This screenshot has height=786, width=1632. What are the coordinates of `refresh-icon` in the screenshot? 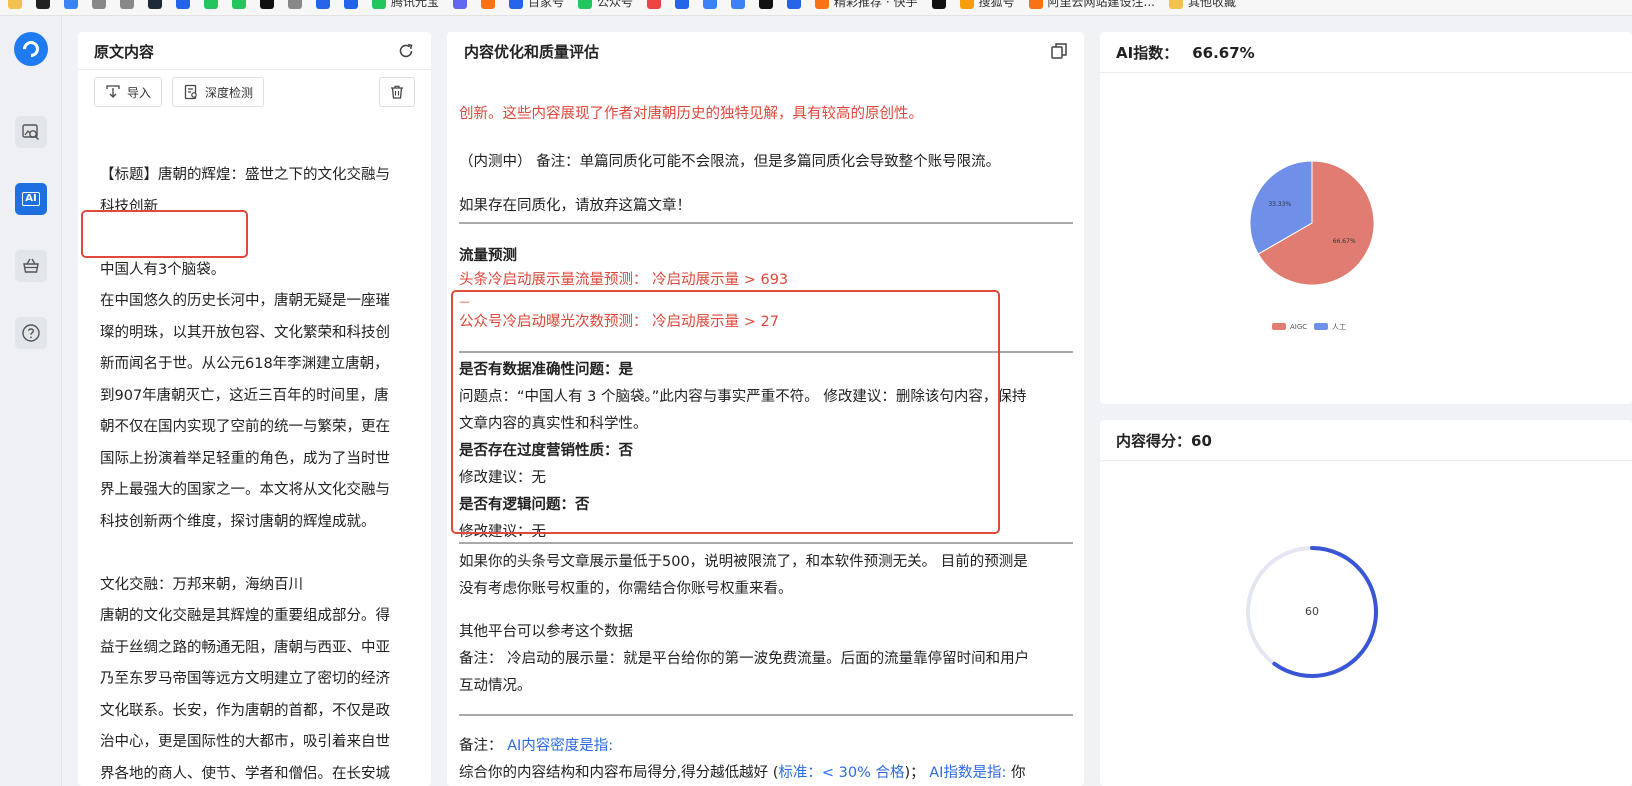 It's located at (406, 51).